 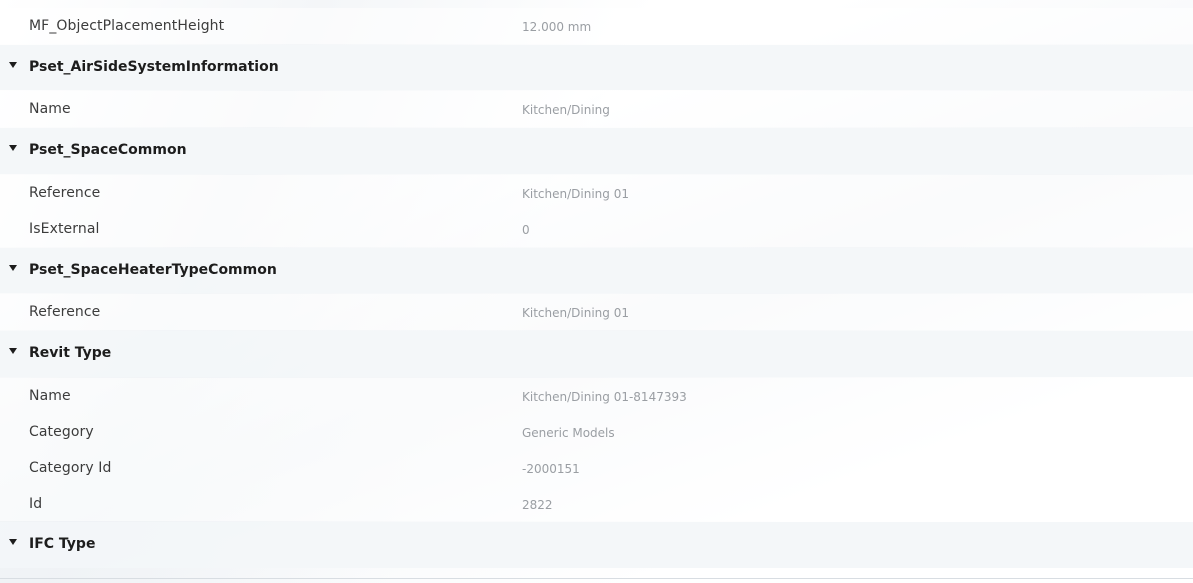 What do you see at coordinates (61, 432) in the screenshot?
I see `property-label: Category` at bounding box center [61, 432].